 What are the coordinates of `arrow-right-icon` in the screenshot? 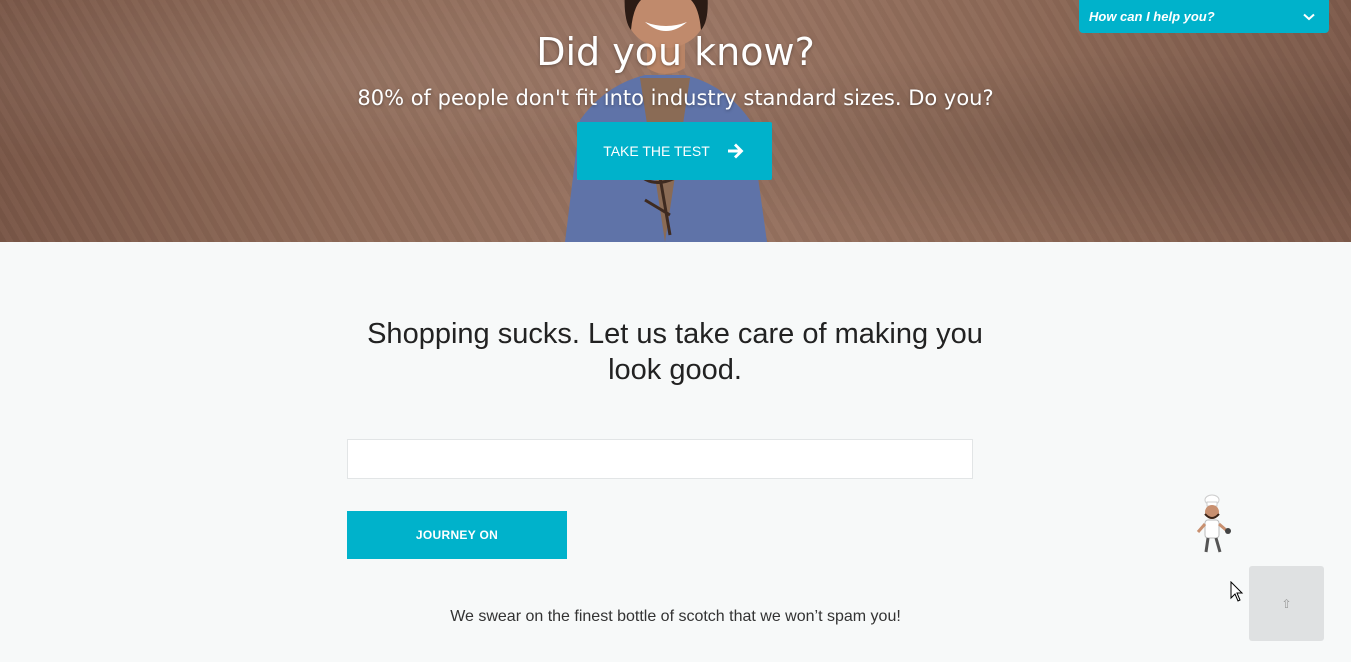 It's located at (735, 151).